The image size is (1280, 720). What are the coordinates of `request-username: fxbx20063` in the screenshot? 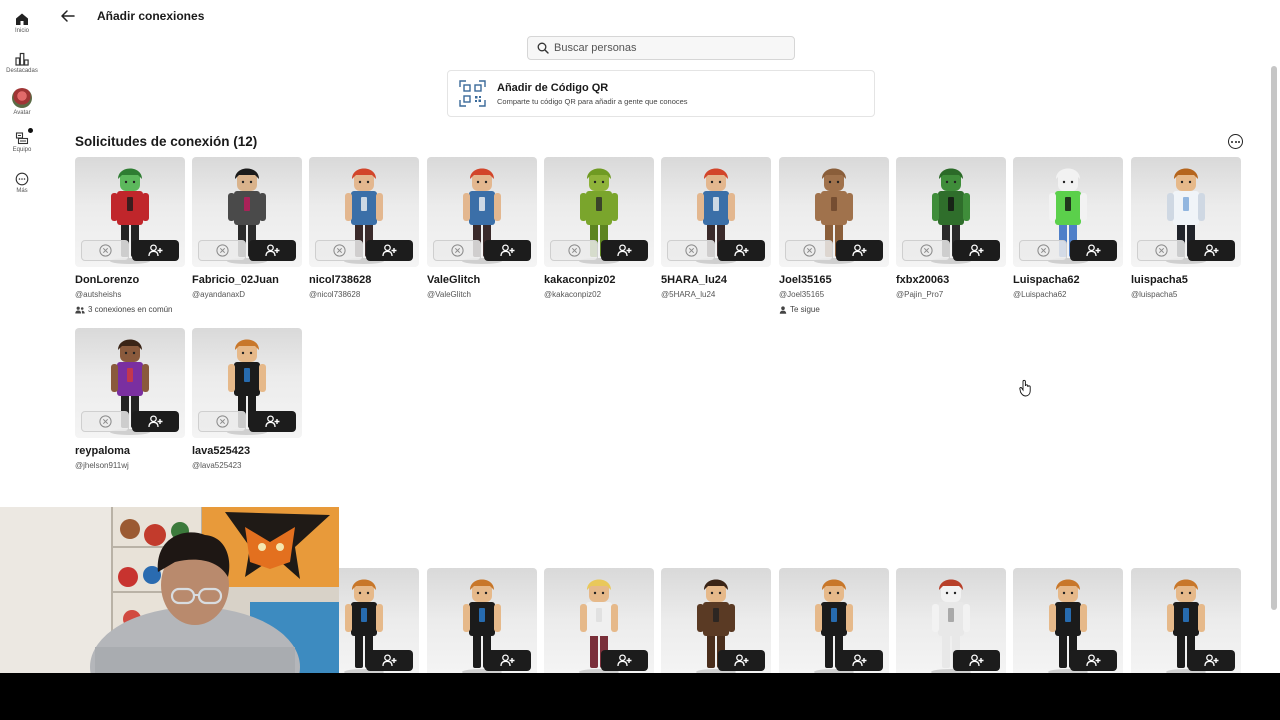 It's located at (951, 280).